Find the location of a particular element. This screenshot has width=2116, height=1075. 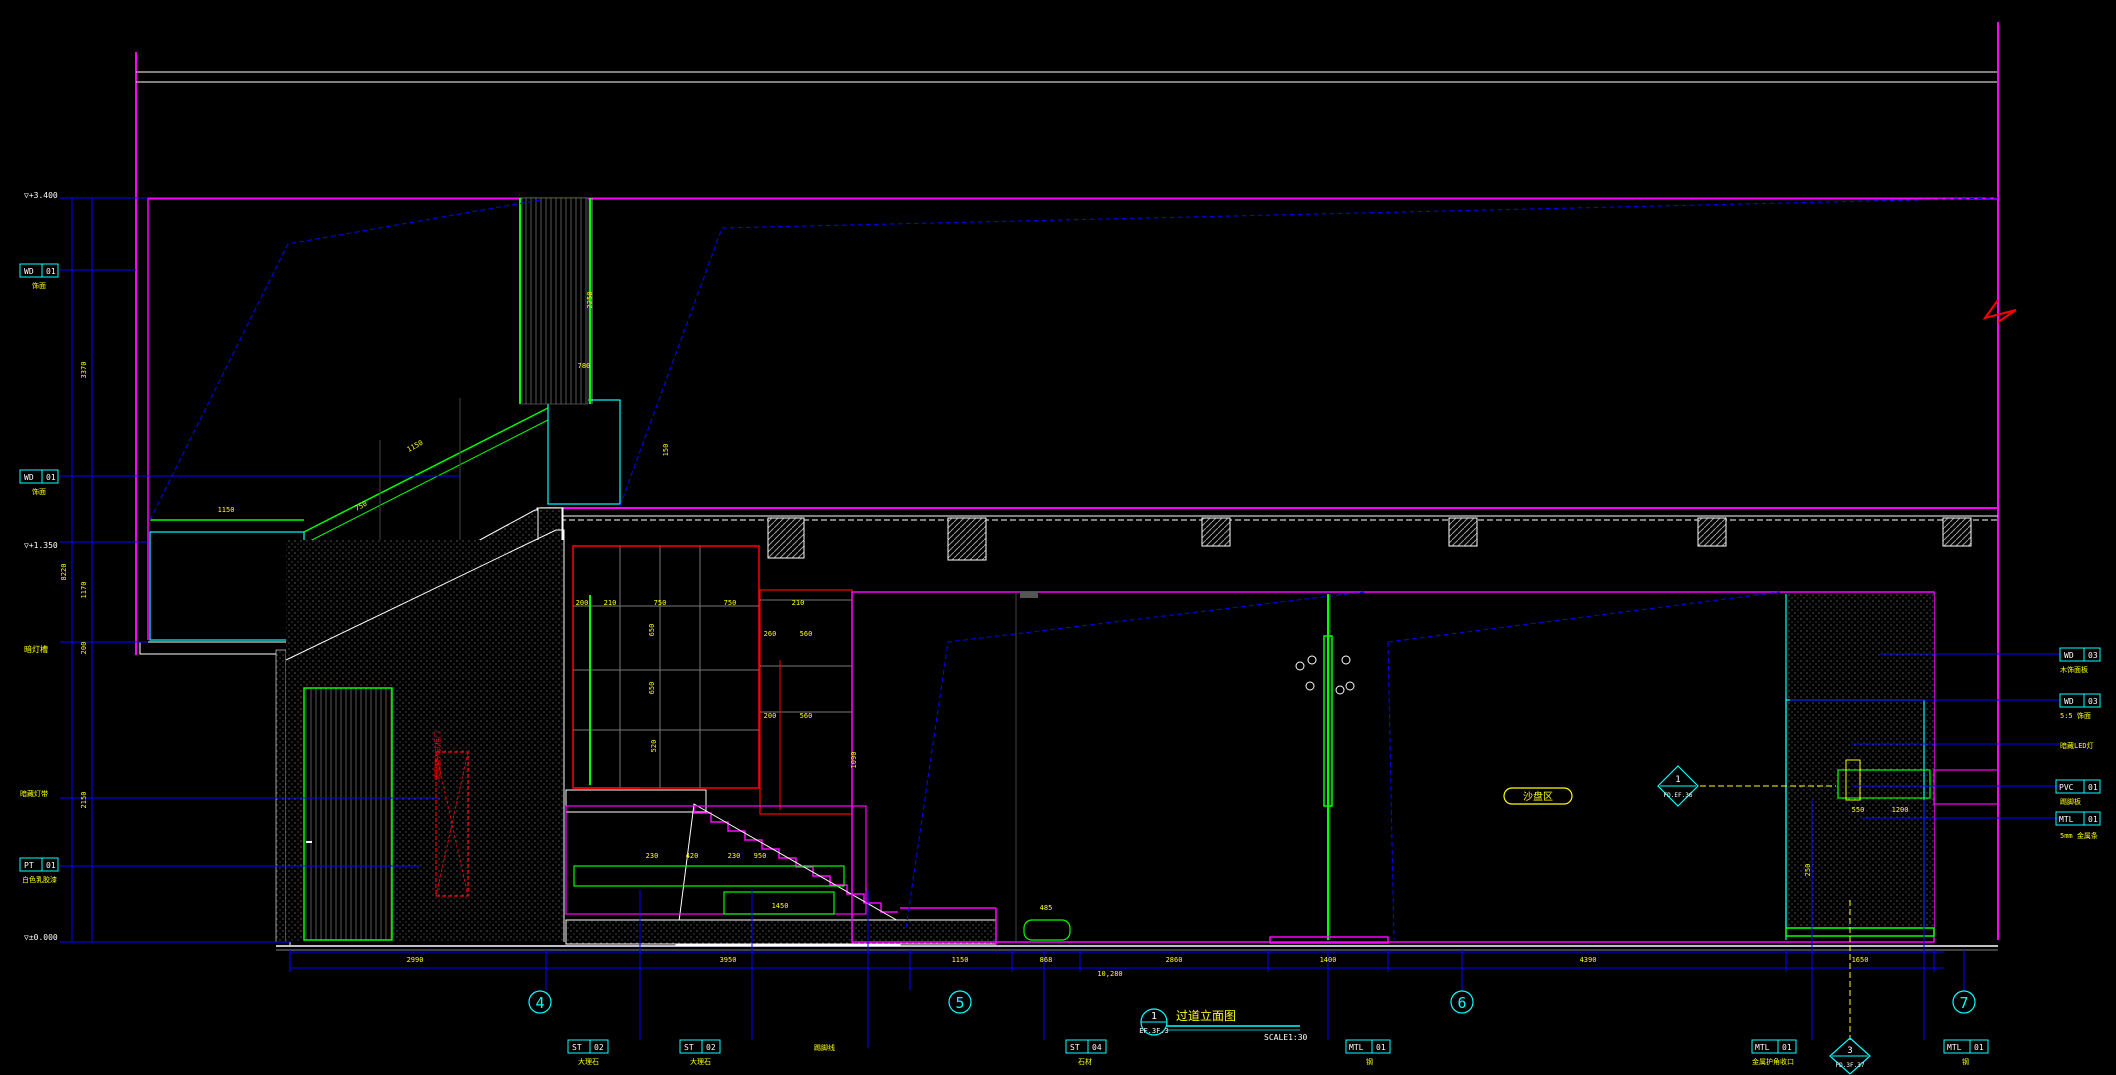

right-tag-4-code: PVC is located at coordinates (2066, 787).